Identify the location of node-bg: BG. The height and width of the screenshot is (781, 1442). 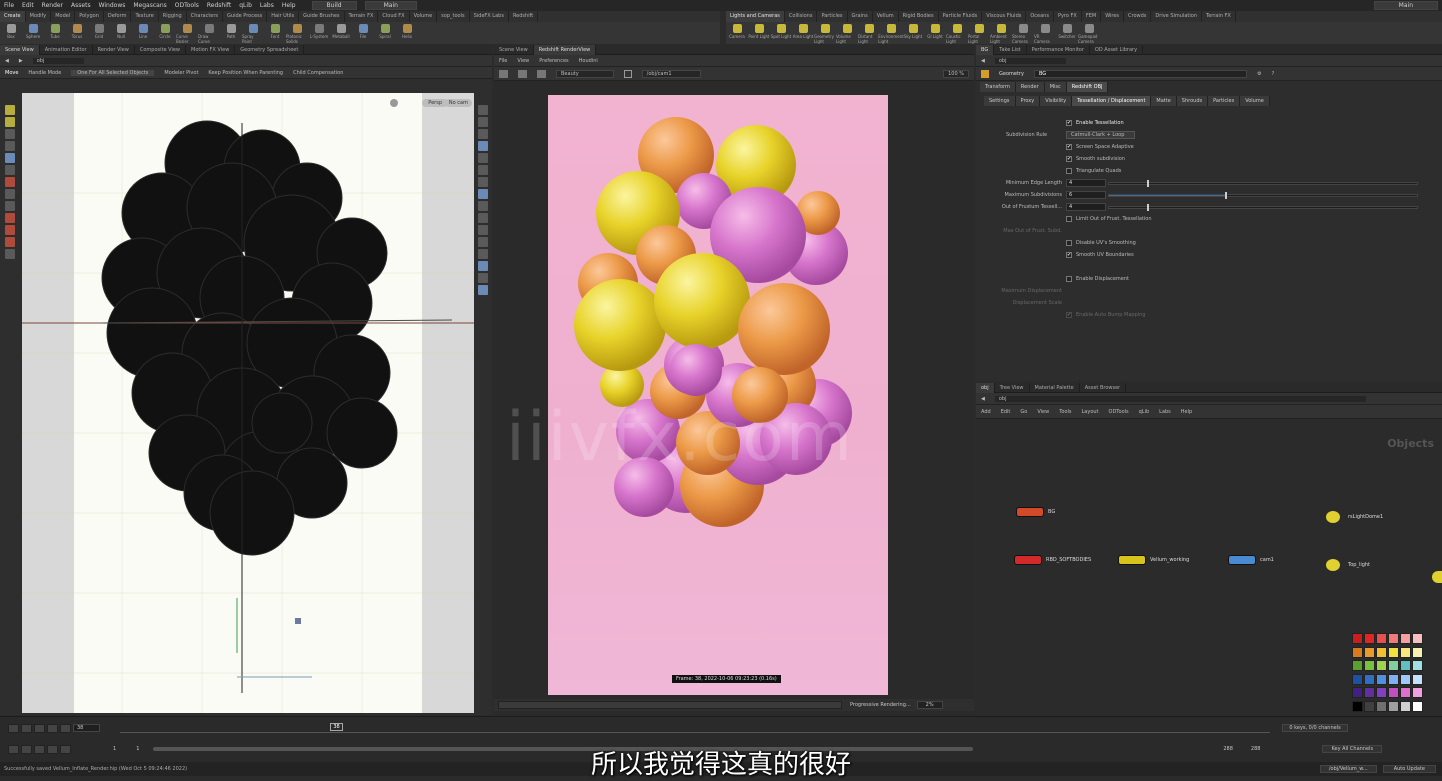
(1035, 512).